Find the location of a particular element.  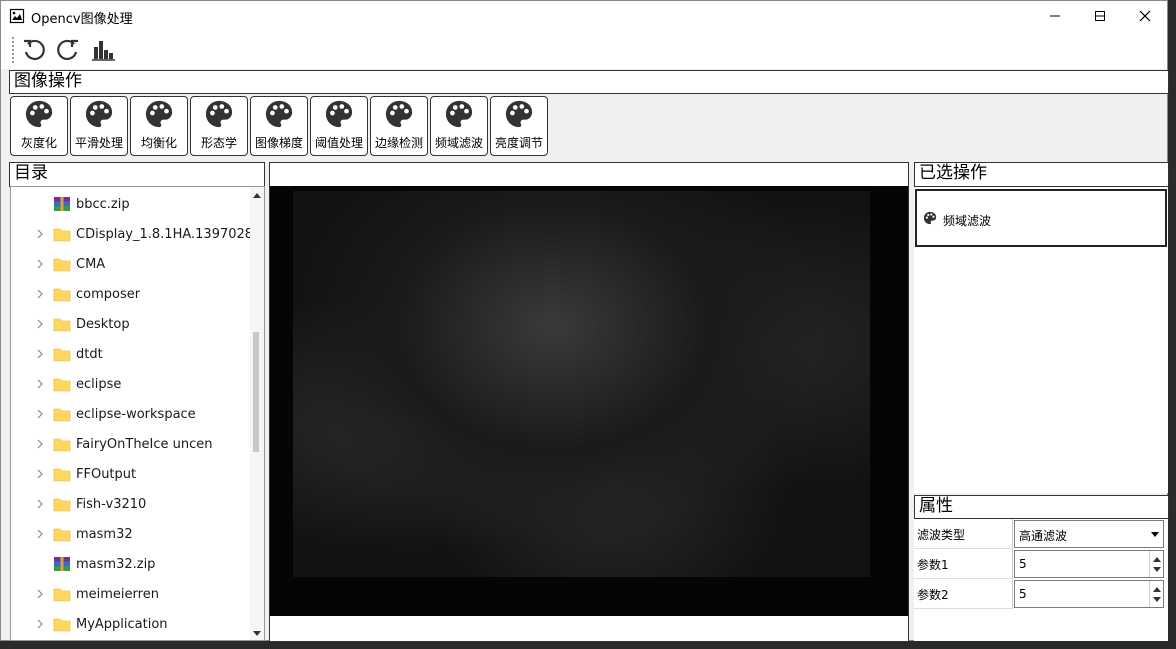

histogram-icon is located at coordinates (103, 51).